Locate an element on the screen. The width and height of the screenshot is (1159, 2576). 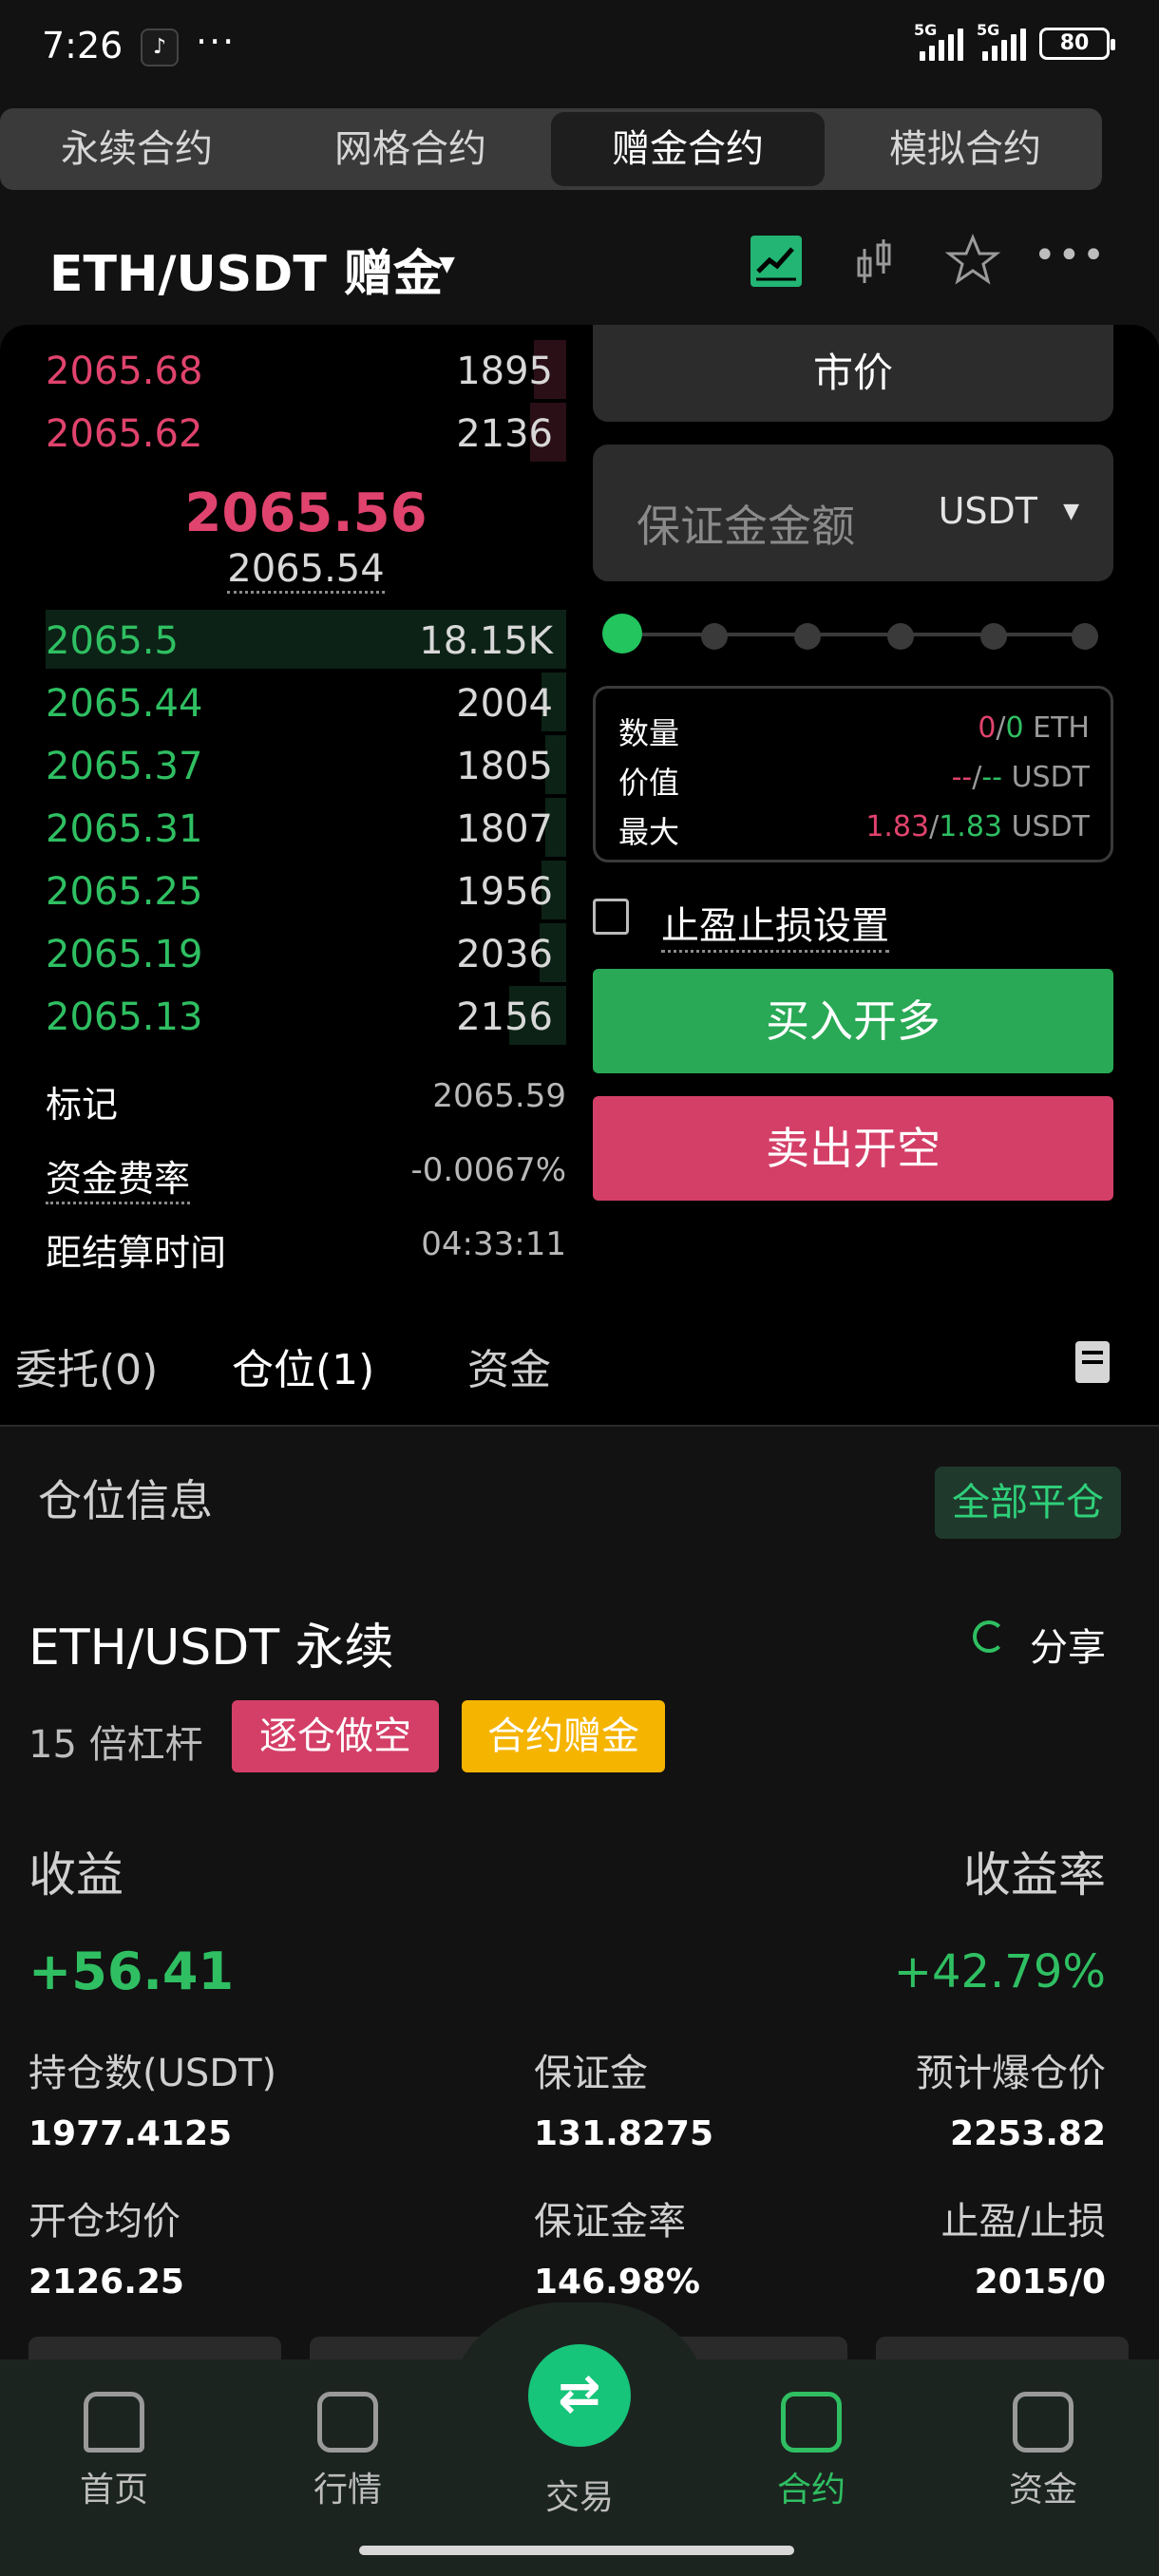
more-notifications-icon: ··· is located at coordinates (216, 42).